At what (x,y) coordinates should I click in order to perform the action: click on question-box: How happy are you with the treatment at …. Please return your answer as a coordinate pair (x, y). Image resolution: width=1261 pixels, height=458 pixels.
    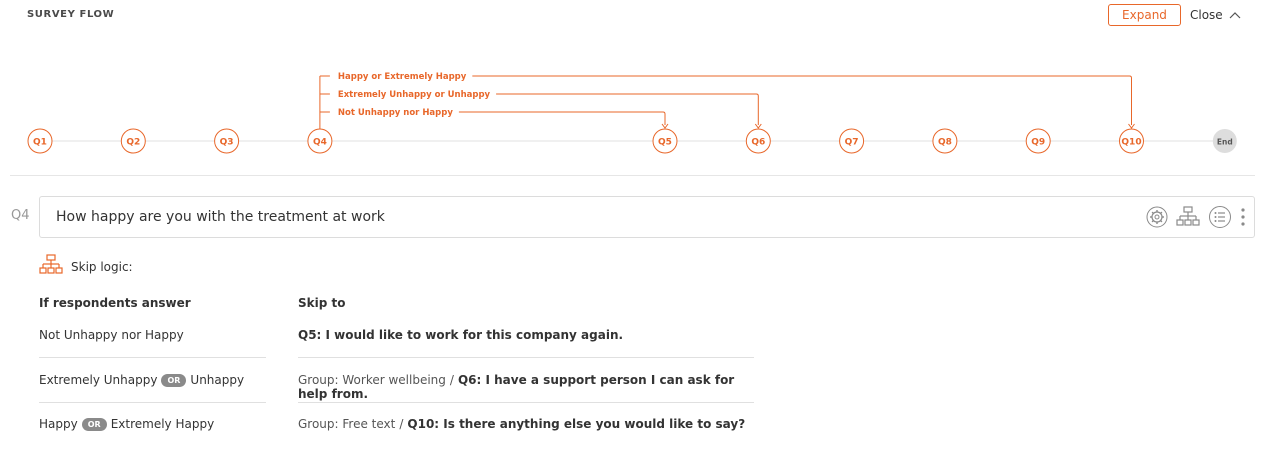
    Looking at the image, I should click on (647, 217).